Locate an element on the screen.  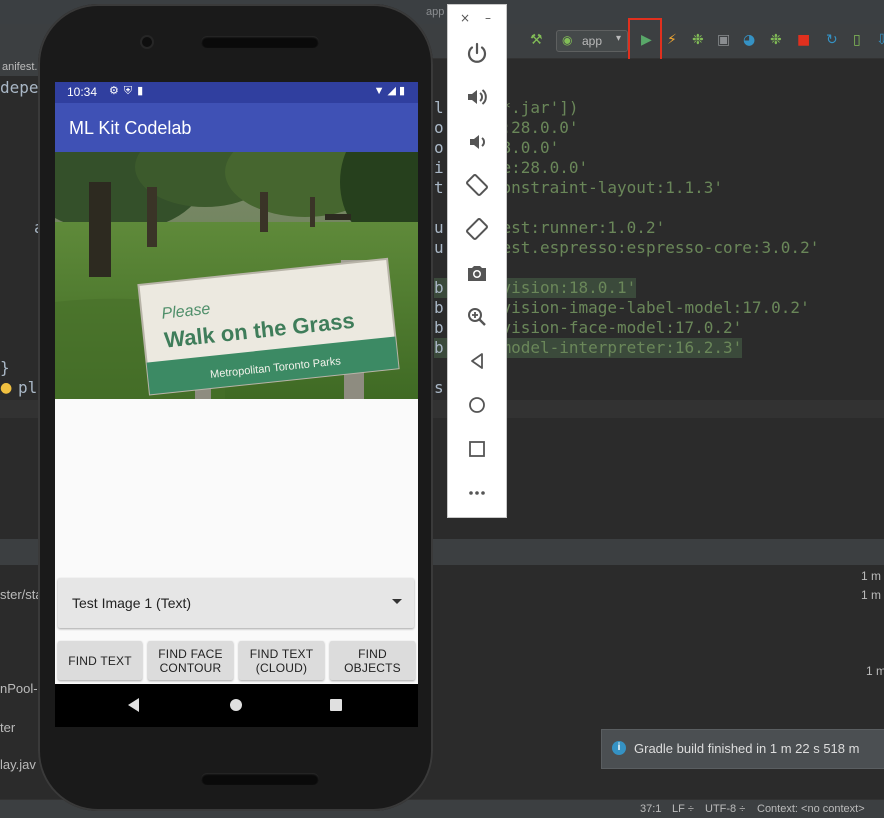
bottom-speaker is located at coordinates (260, 779).